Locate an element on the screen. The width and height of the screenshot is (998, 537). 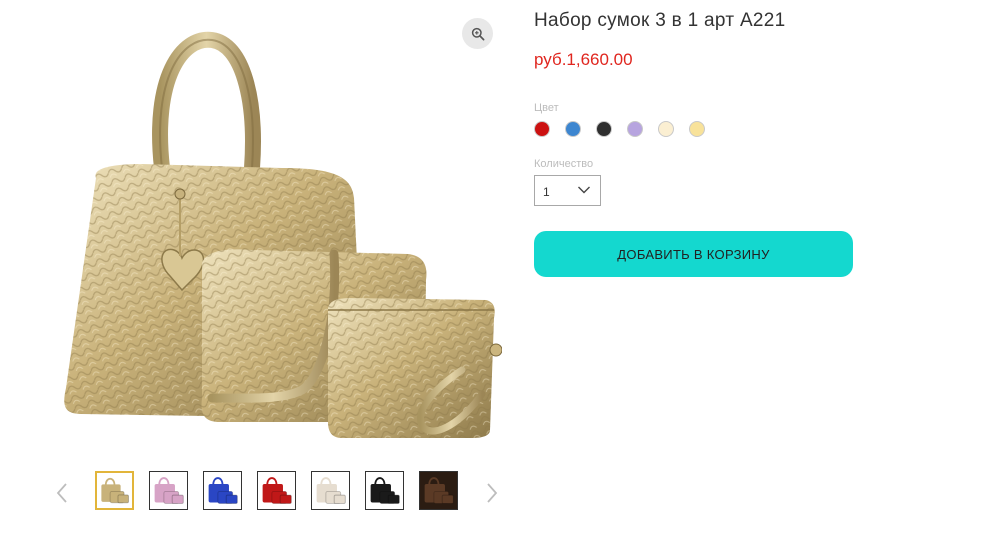
color-swatch-blue is located at coordinates (573, 129).